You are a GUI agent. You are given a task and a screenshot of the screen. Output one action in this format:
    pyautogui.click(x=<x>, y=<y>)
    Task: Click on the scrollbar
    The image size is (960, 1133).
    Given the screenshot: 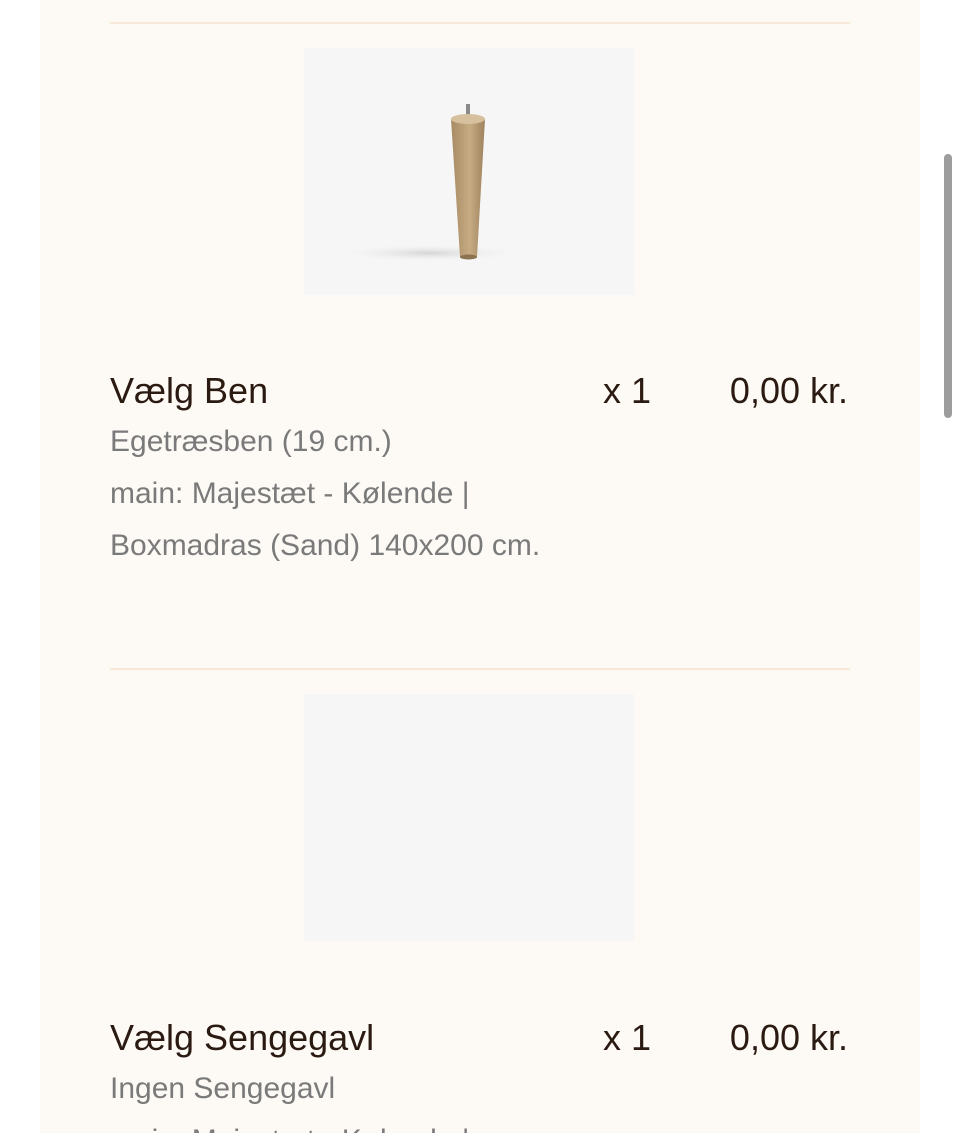 What is the action you would take?
    pyautogui.click(x=948, y=286)
    